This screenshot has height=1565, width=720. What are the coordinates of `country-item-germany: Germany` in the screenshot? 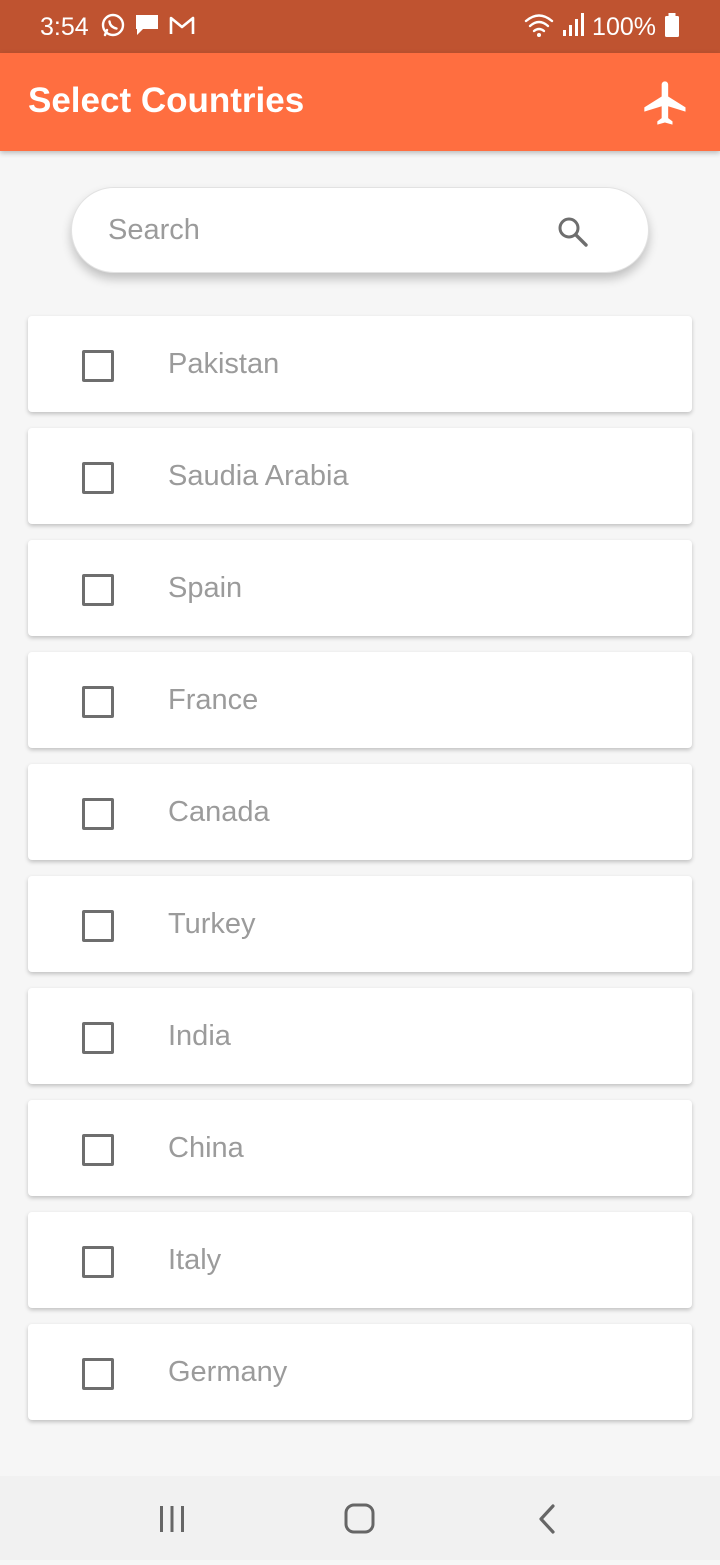 It's located at (360, 1372).